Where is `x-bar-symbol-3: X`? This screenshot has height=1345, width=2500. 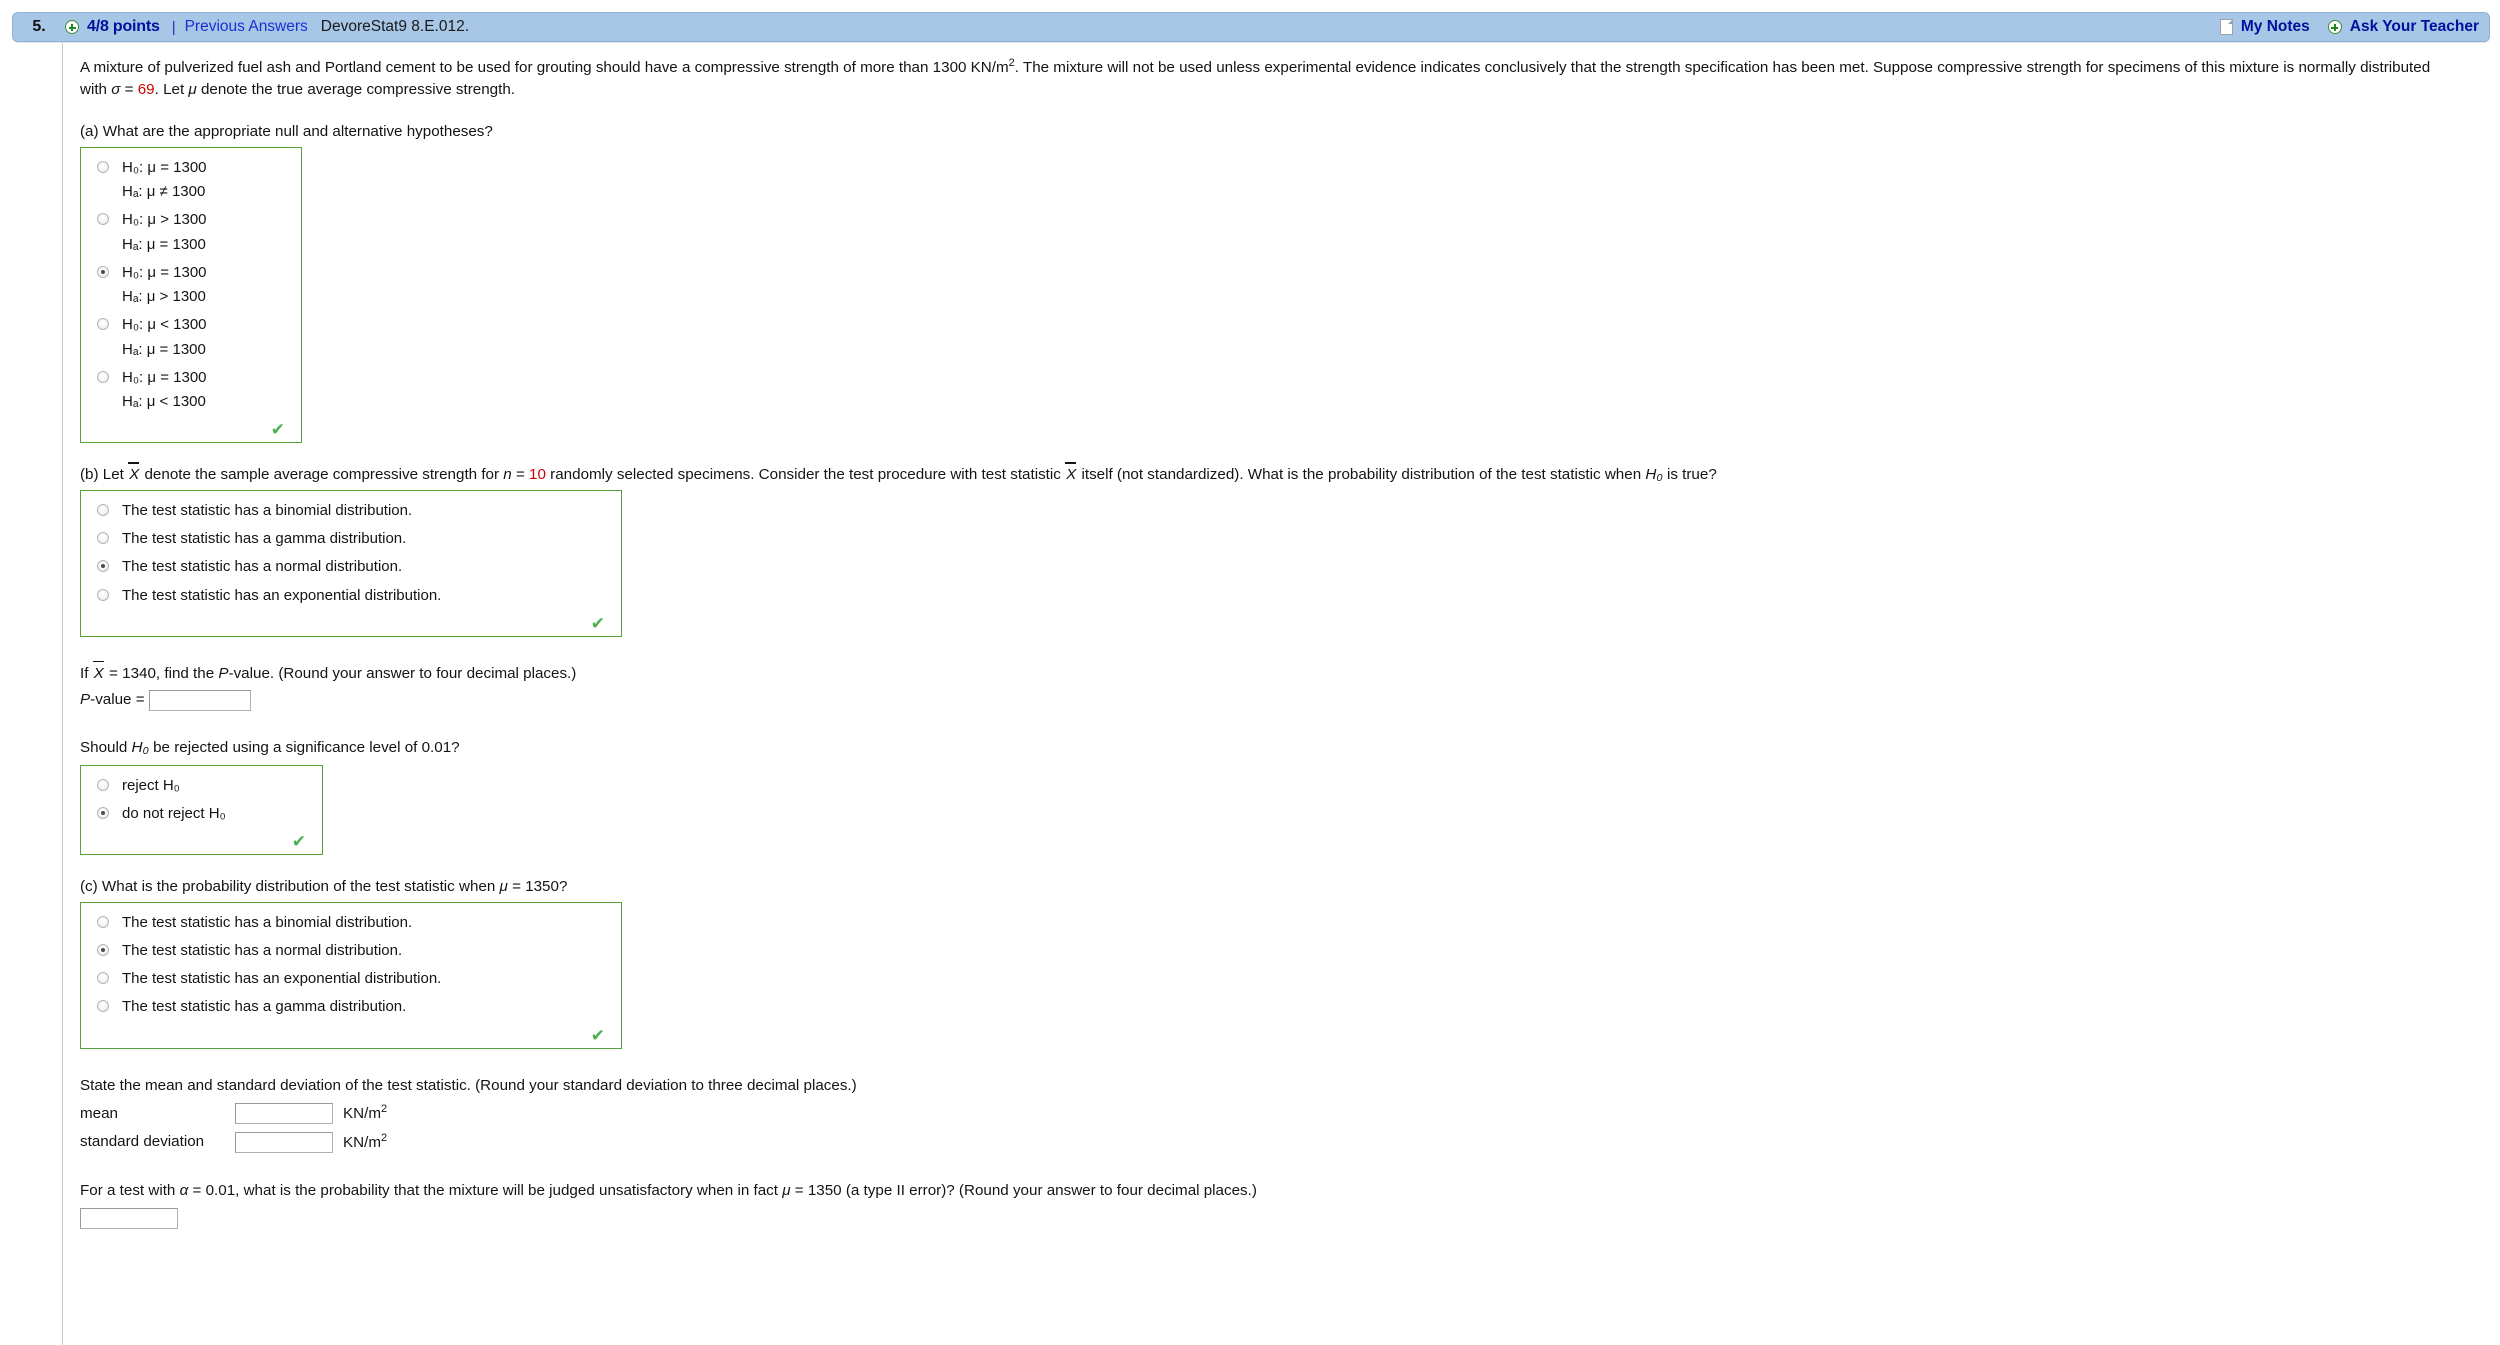 x-bar-symbol-3: X is located at coordinates (98, 672).